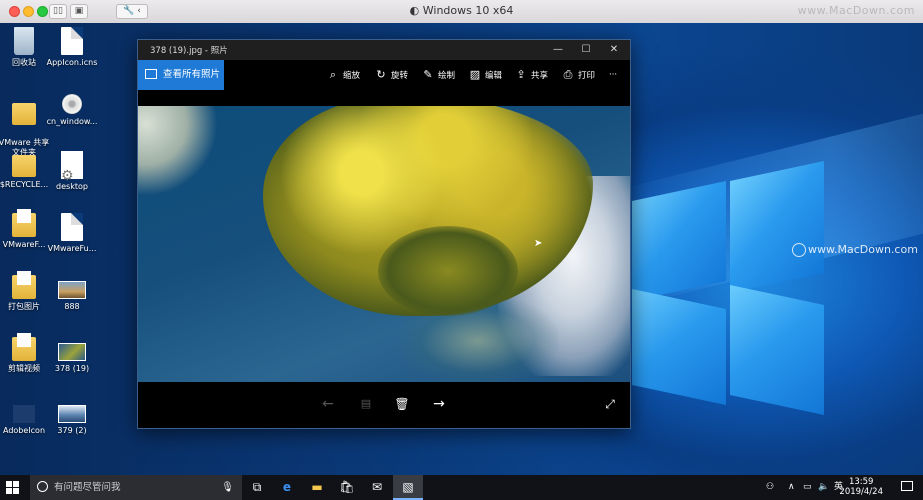 Image resolution: width=923 pixels, height=500 pixels. Describe the element at coordinates (343, 75) in the screenshot. I see `zoom-button: ⌕ 缩放` at that location.